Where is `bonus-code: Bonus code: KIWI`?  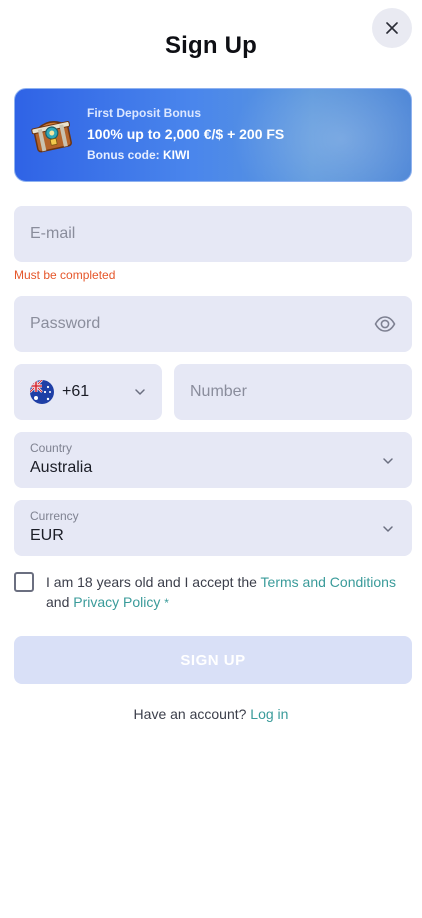
bonus-code: Bonus code: KIWI is located at coordinates (185, 155).